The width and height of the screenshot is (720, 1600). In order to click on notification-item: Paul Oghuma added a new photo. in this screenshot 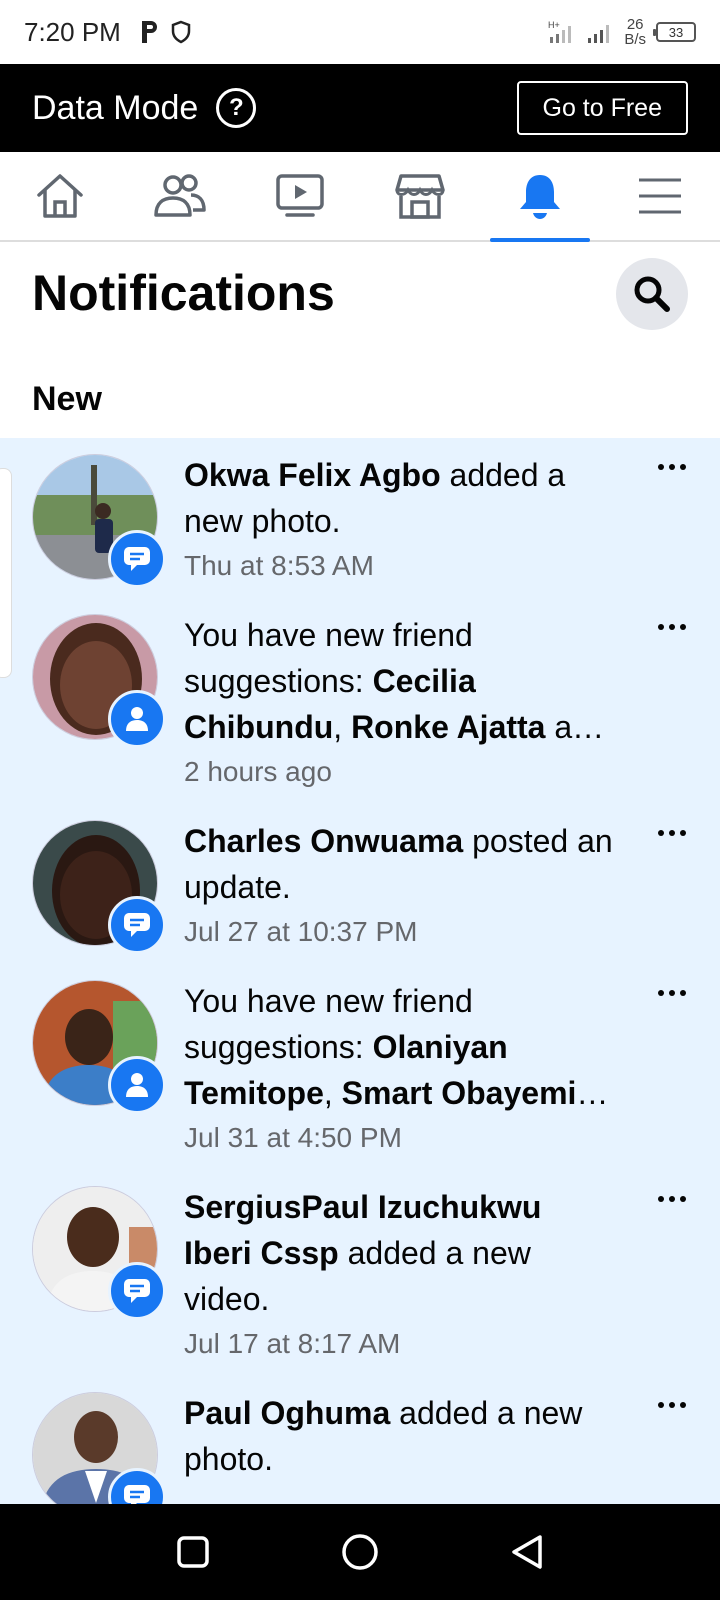, I will do `click(360, 1440)`.